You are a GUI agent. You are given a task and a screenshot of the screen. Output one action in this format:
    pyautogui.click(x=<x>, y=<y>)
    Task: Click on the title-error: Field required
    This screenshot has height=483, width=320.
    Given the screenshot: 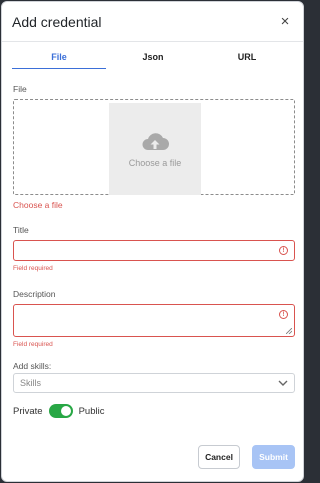 What is the action you would take?
    pyautogui.click(x=33, y=268)
    